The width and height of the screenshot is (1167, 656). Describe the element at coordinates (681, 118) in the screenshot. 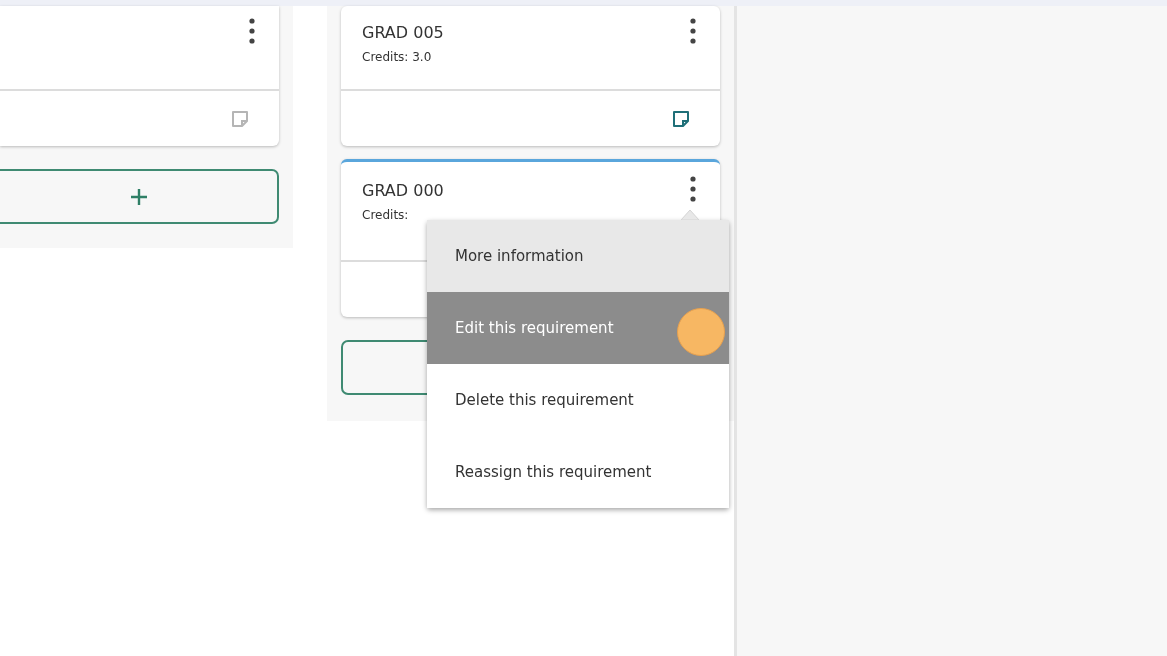

I see `note-icon` at that location.